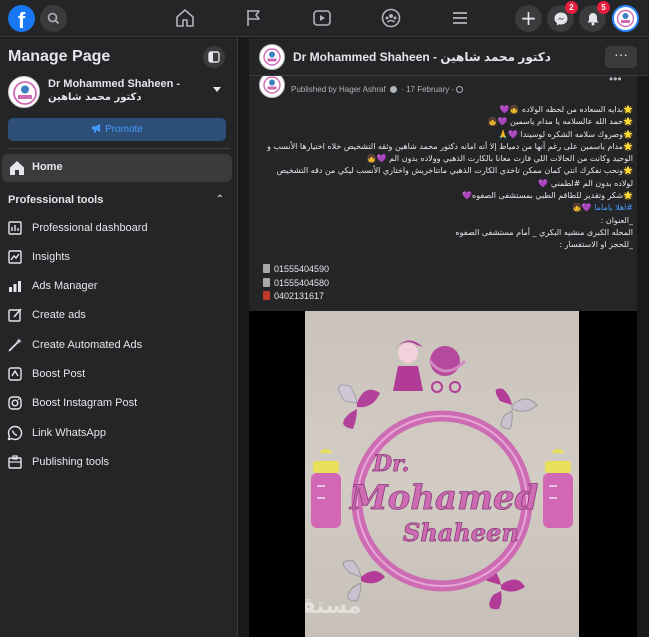  Describe the element at coordinates (299, 296) in the screenshot. I see `phone-number: 0402131617` at that location.